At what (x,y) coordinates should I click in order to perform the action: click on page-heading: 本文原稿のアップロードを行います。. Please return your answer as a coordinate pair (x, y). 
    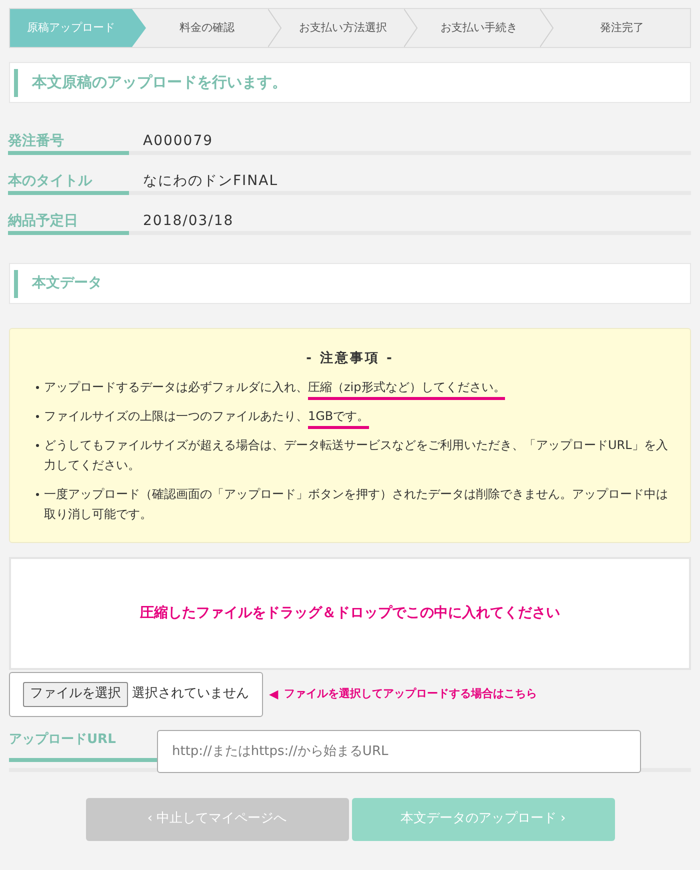
    Looking at the image, I should click on (159, 83).